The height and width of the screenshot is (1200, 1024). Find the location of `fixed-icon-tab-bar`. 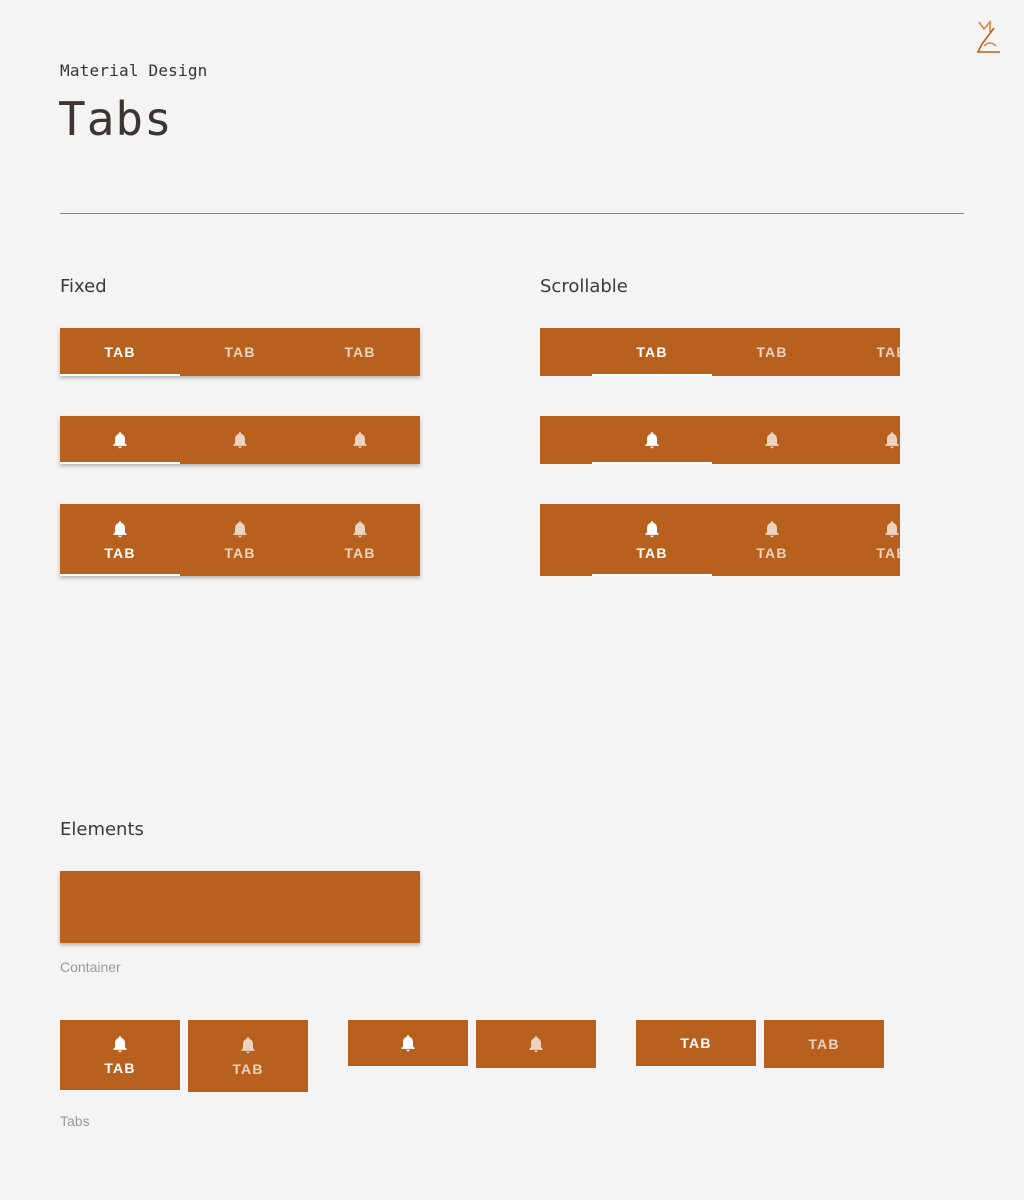

fixed-icon-tab-bar is located at coordinates (240, 440).